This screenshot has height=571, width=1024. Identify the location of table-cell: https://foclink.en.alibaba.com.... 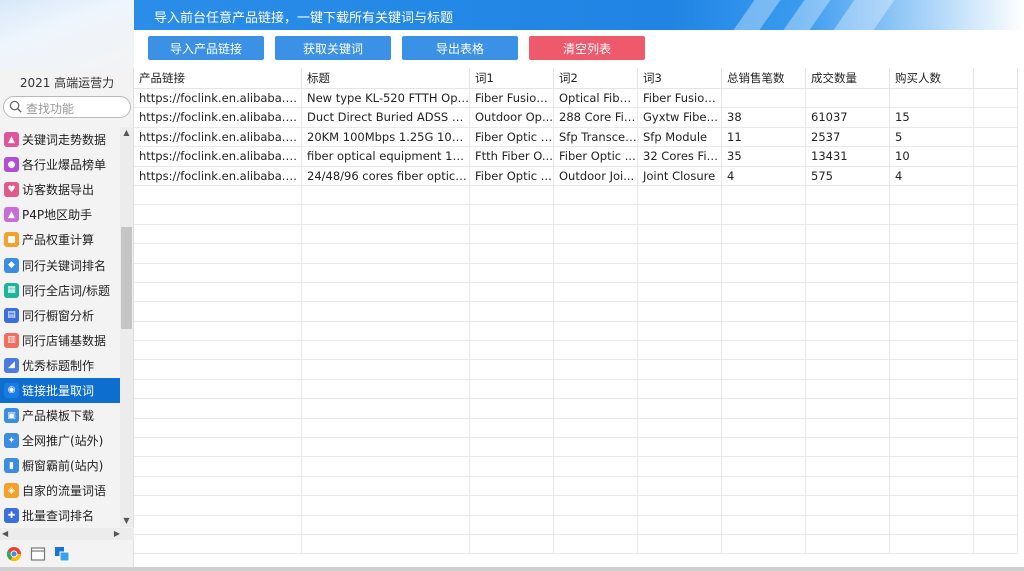
(218, 176).